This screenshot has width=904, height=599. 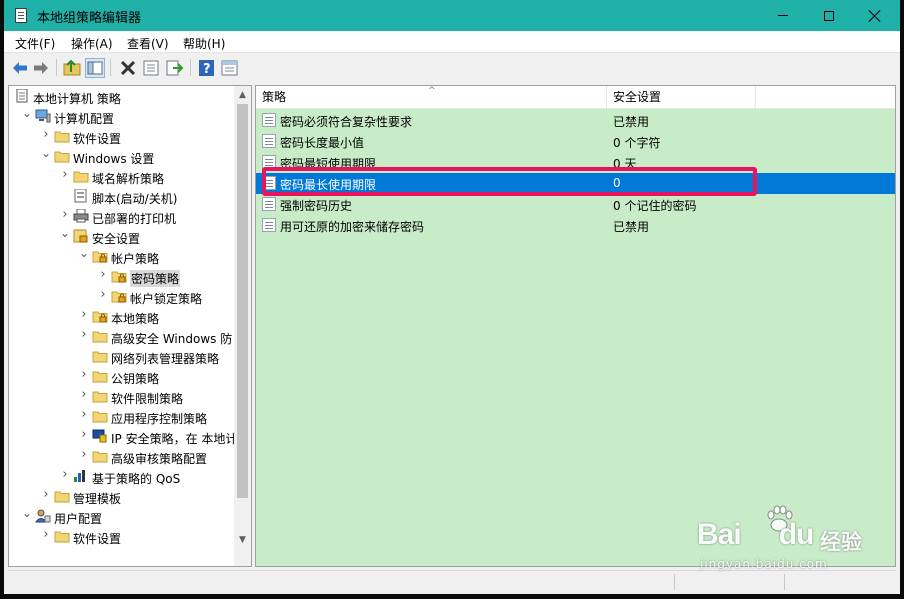 What do you see at coordinates (72, 68) in the screenshot?
I see `up-folder-button` at bounding box center [72, 68].